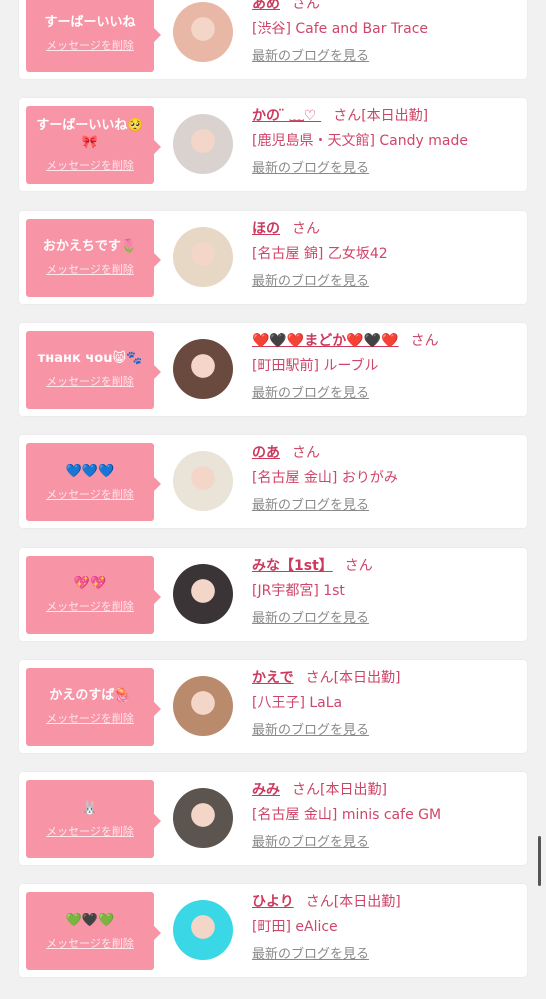 The image size is (546, 999). I want to click on message-text: 💙💙💙, so click(90, 471).